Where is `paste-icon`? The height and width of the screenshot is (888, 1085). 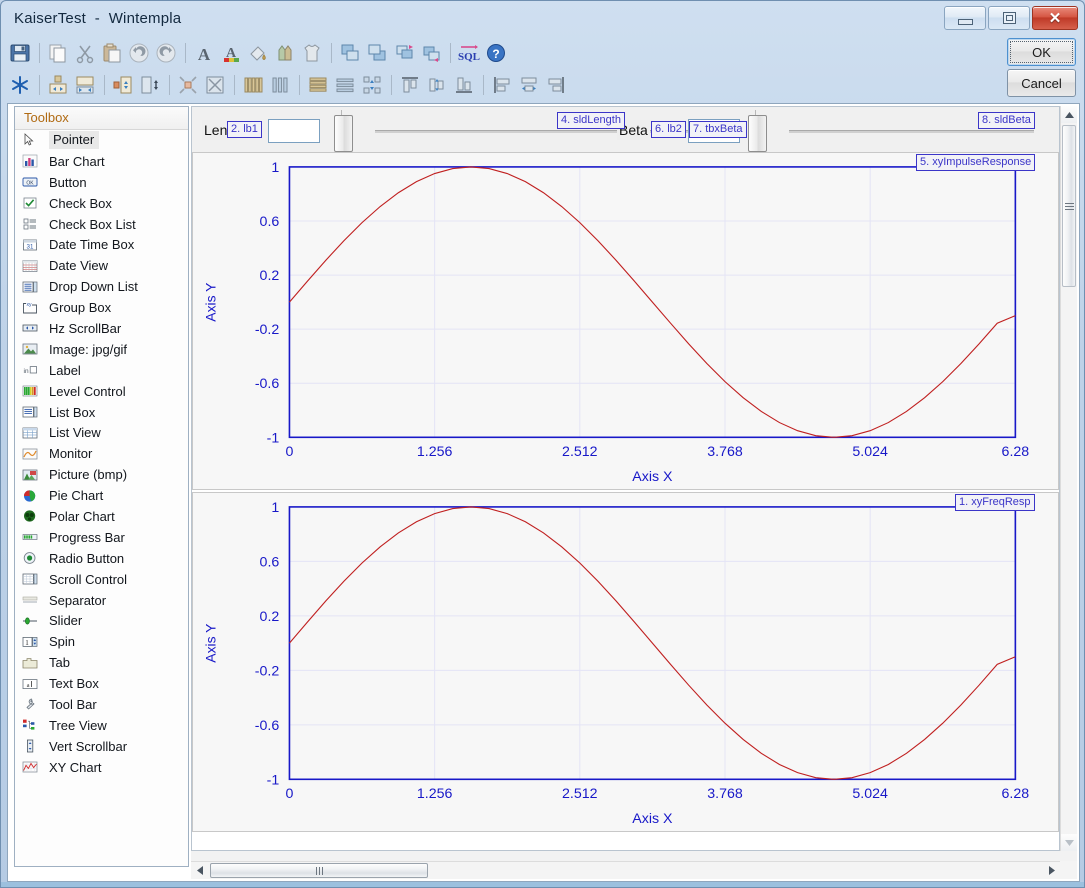
paste-icon is located at coordinates (112, 53).